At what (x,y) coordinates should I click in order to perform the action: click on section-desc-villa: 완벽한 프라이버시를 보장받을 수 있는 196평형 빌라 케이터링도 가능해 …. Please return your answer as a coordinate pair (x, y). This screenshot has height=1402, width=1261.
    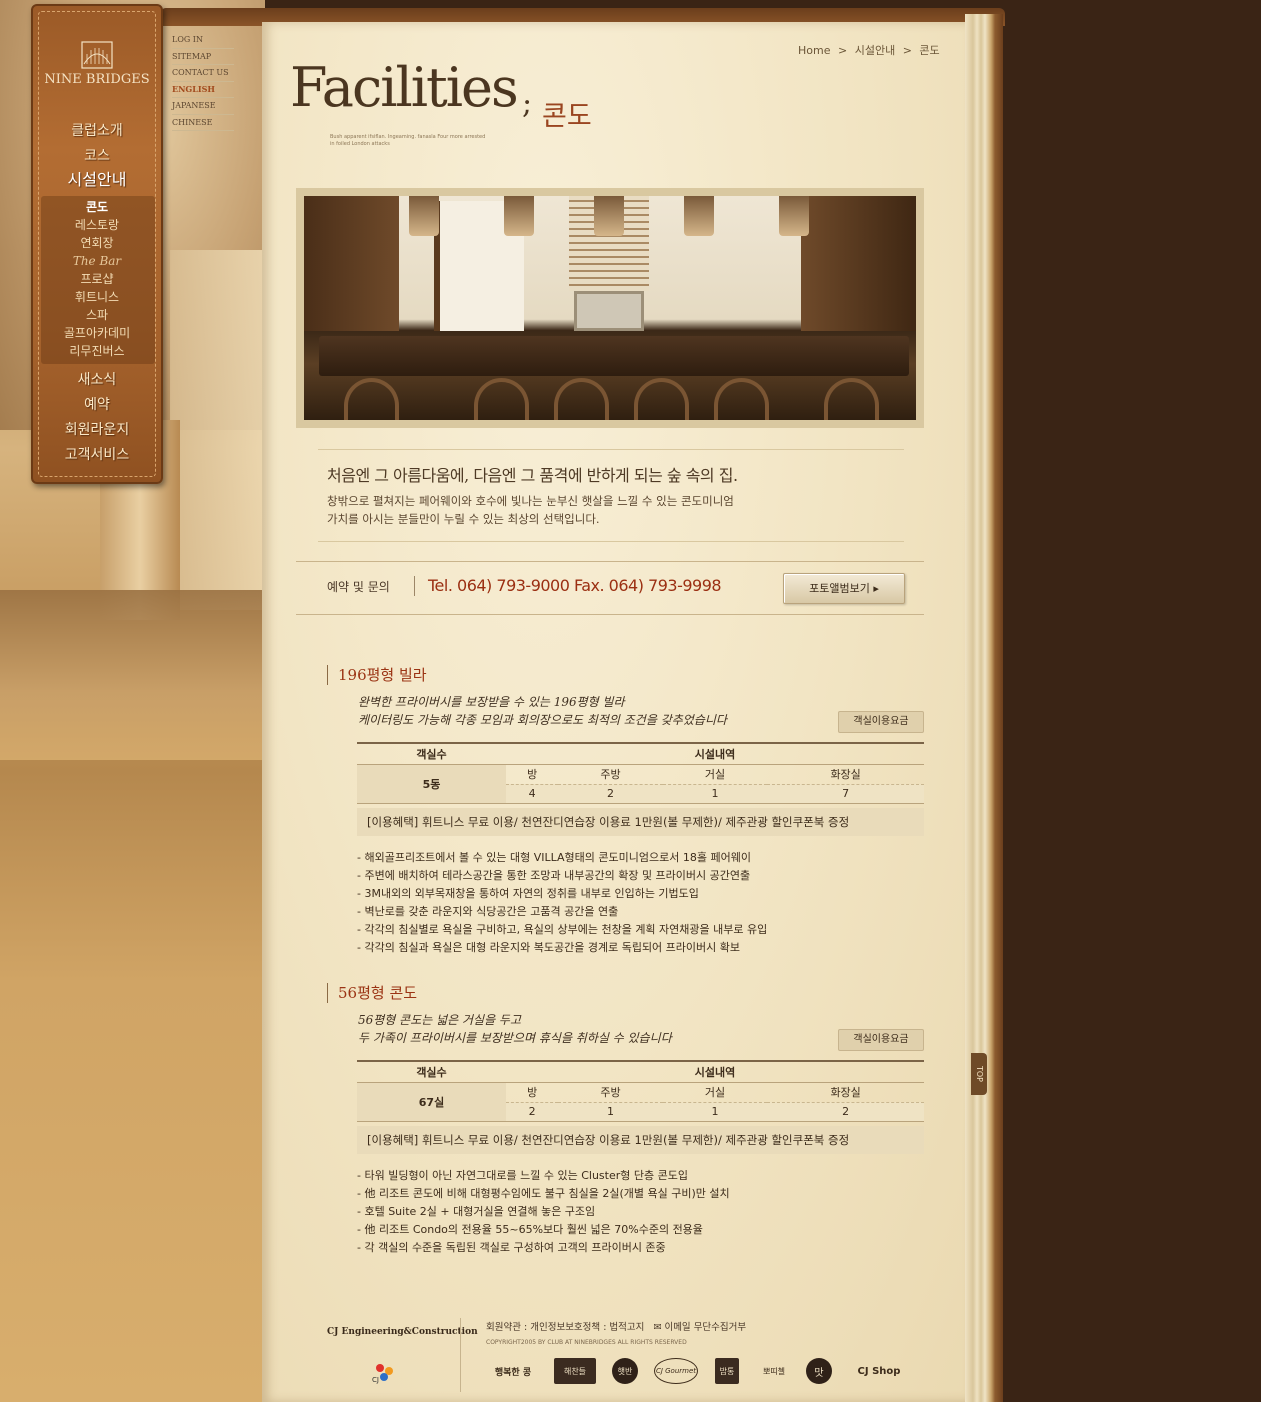
    Looking at the image, I should click on (542, 711).